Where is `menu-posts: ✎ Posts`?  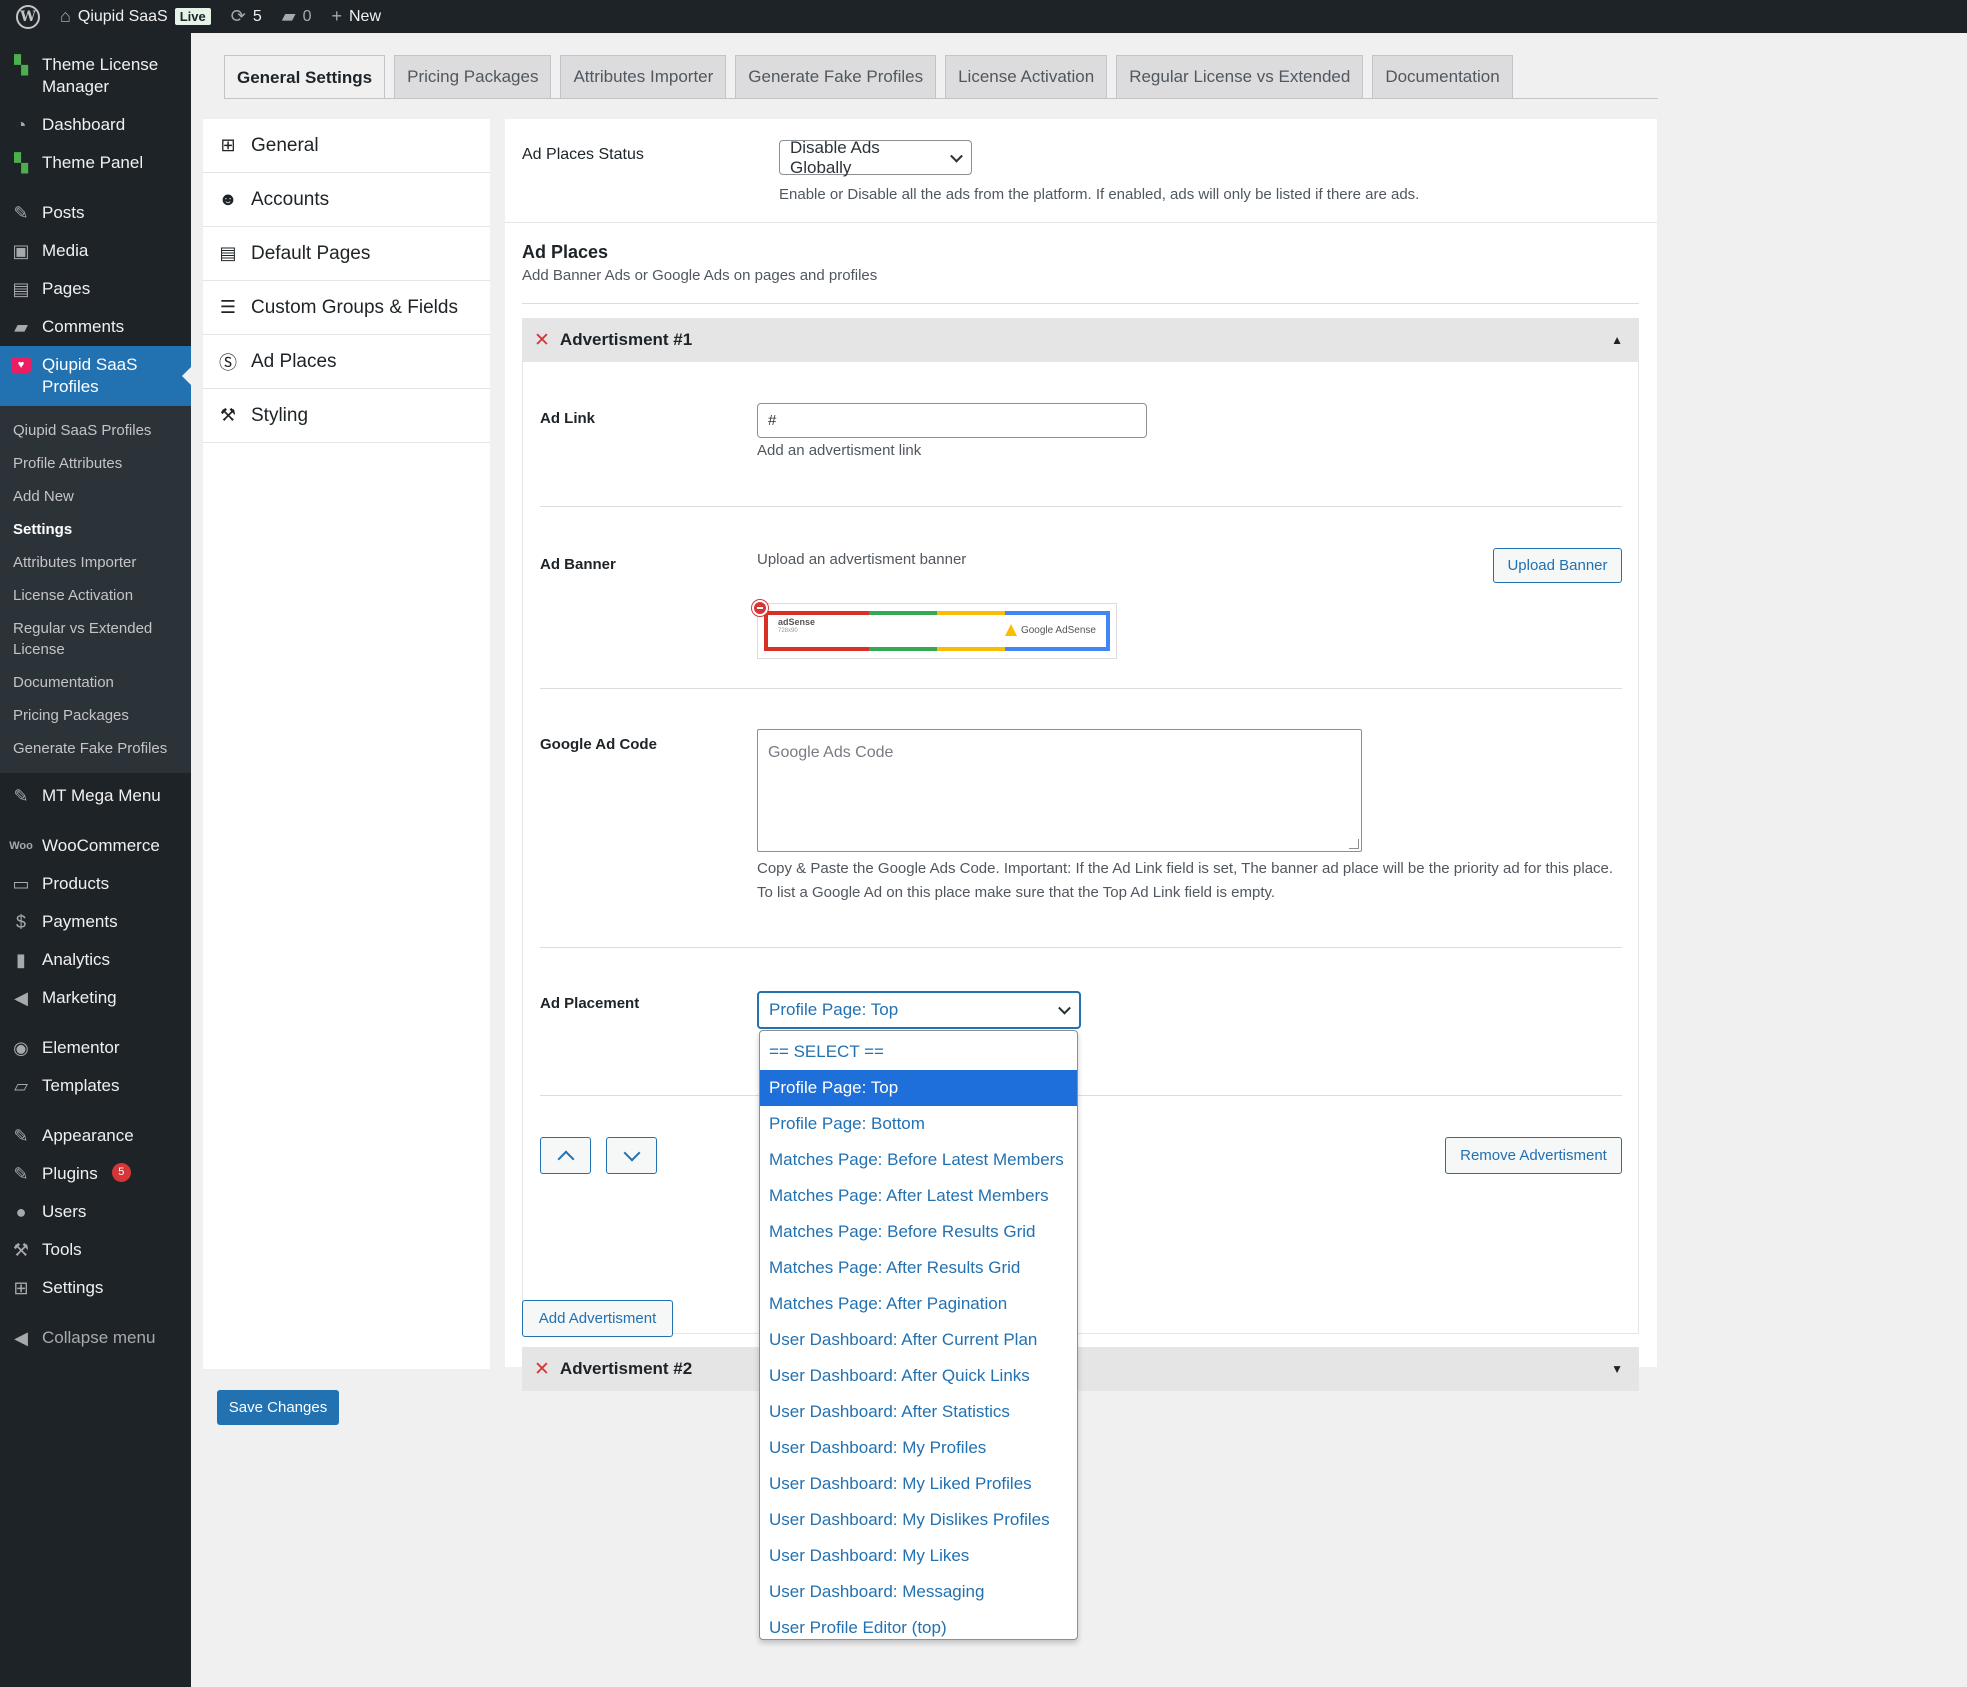
menu-posts: ✎ Posts is located at coordinates (95, 213).